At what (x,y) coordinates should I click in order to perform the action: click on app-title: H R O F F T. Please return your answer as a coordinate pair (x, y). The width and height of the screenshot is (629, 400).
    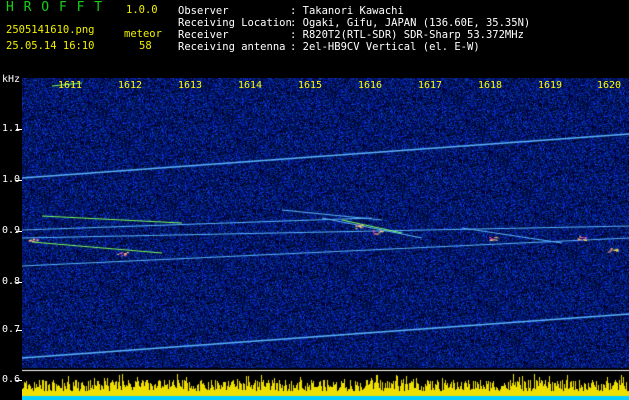
    Looking at the image, I should click on (55, 7).